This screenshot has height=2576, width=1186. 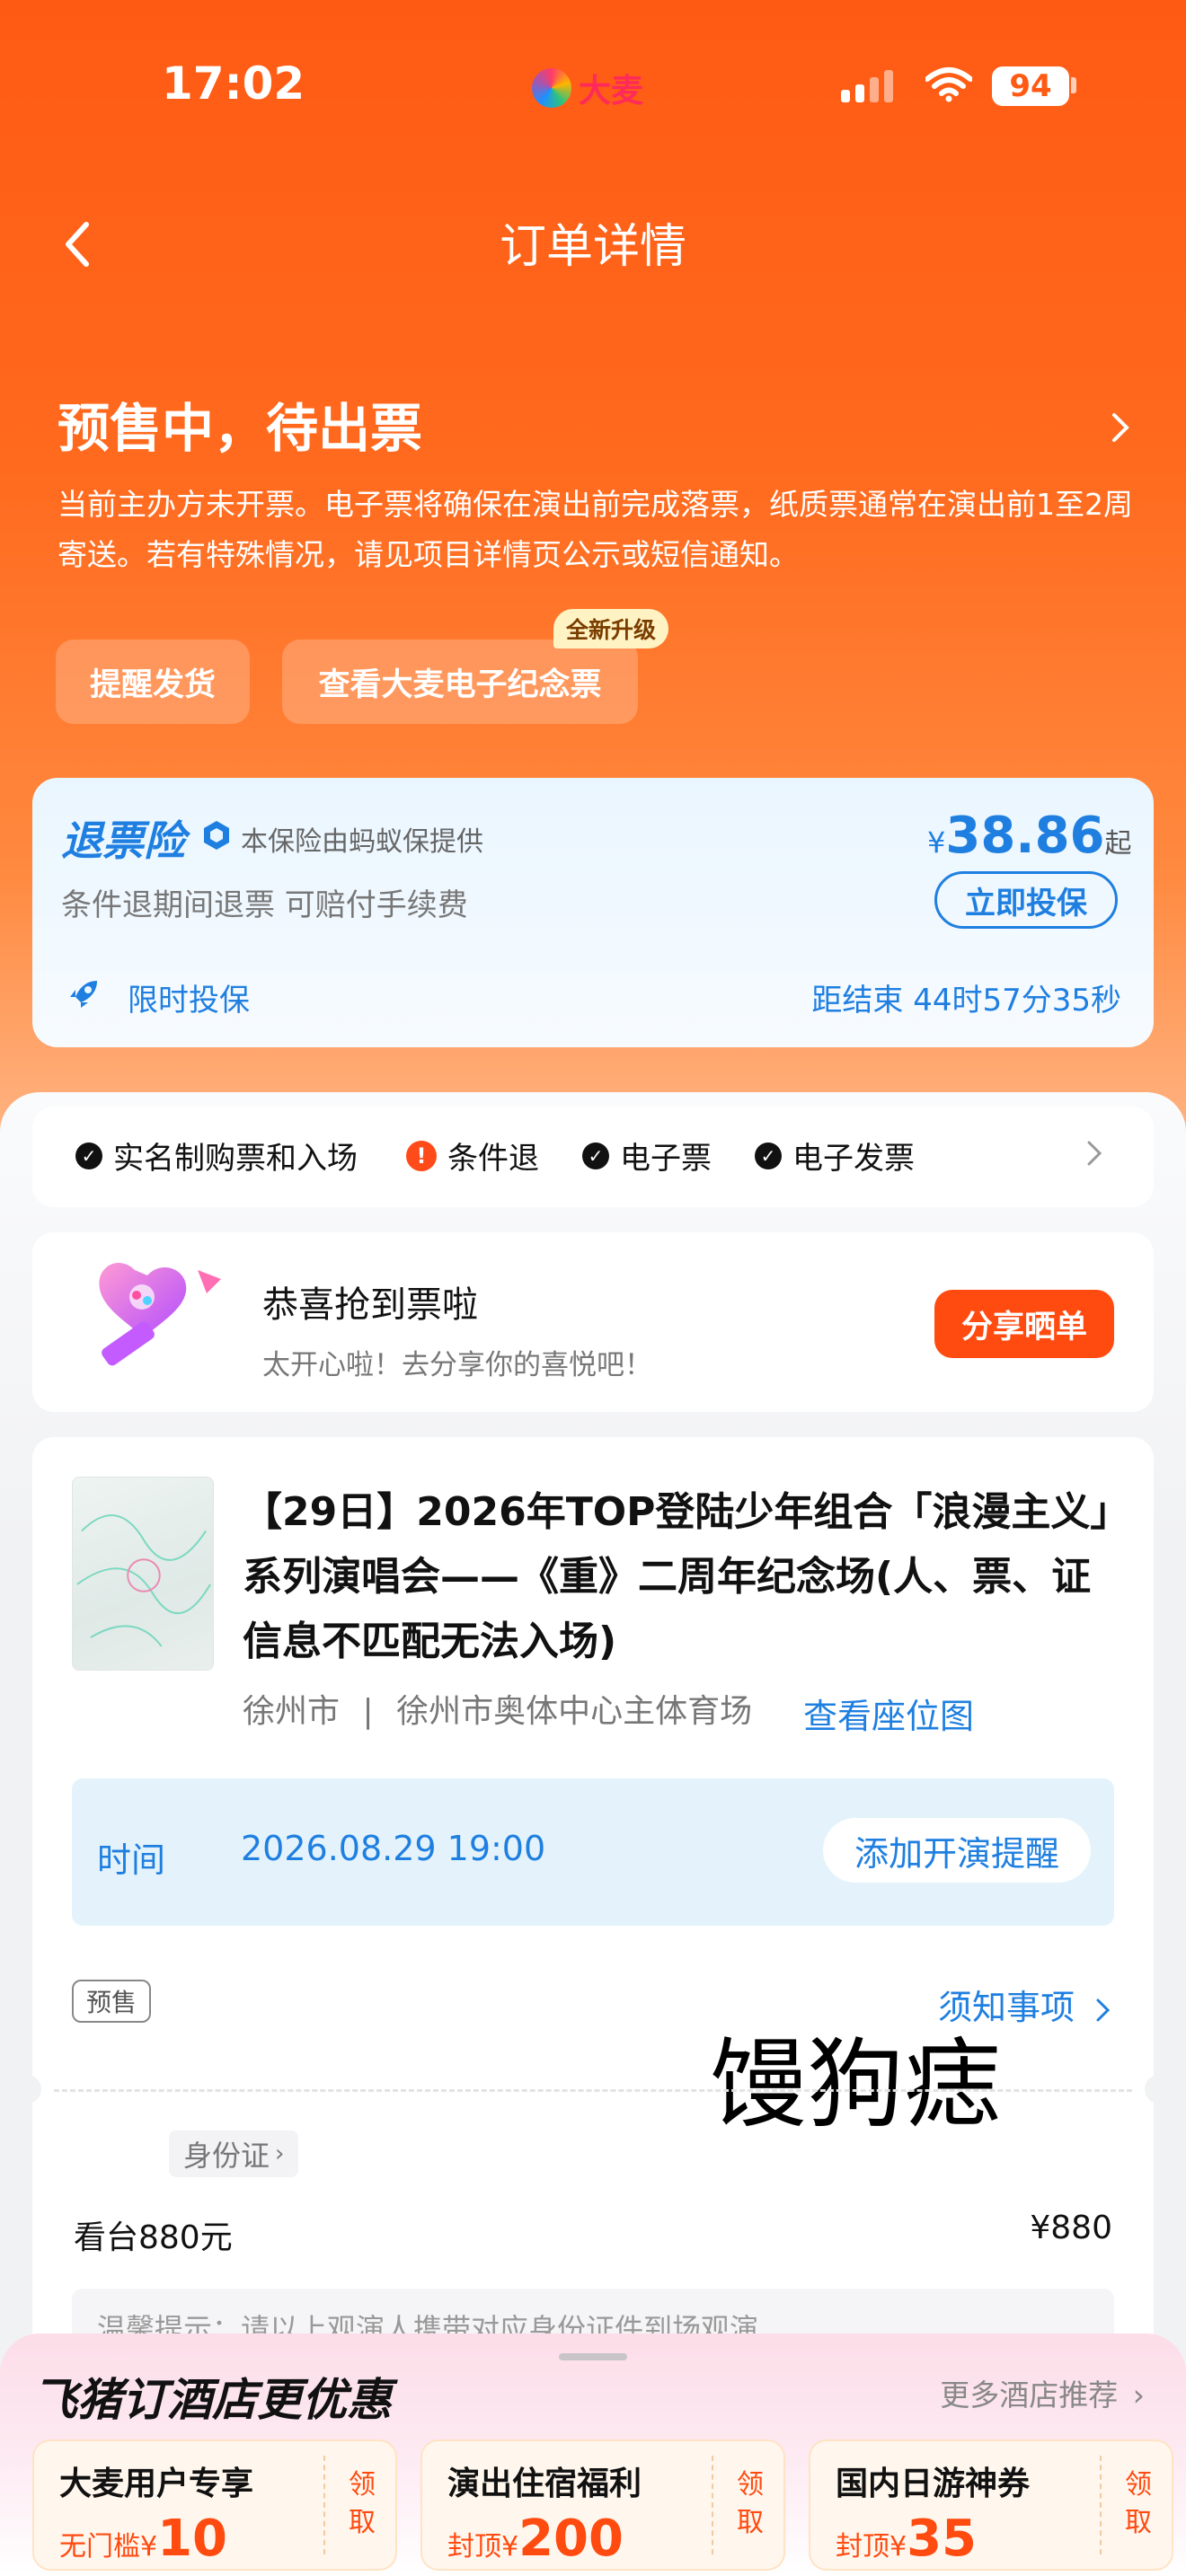 I want to click on page-title: 订单详情, so click(x=592, y=247).